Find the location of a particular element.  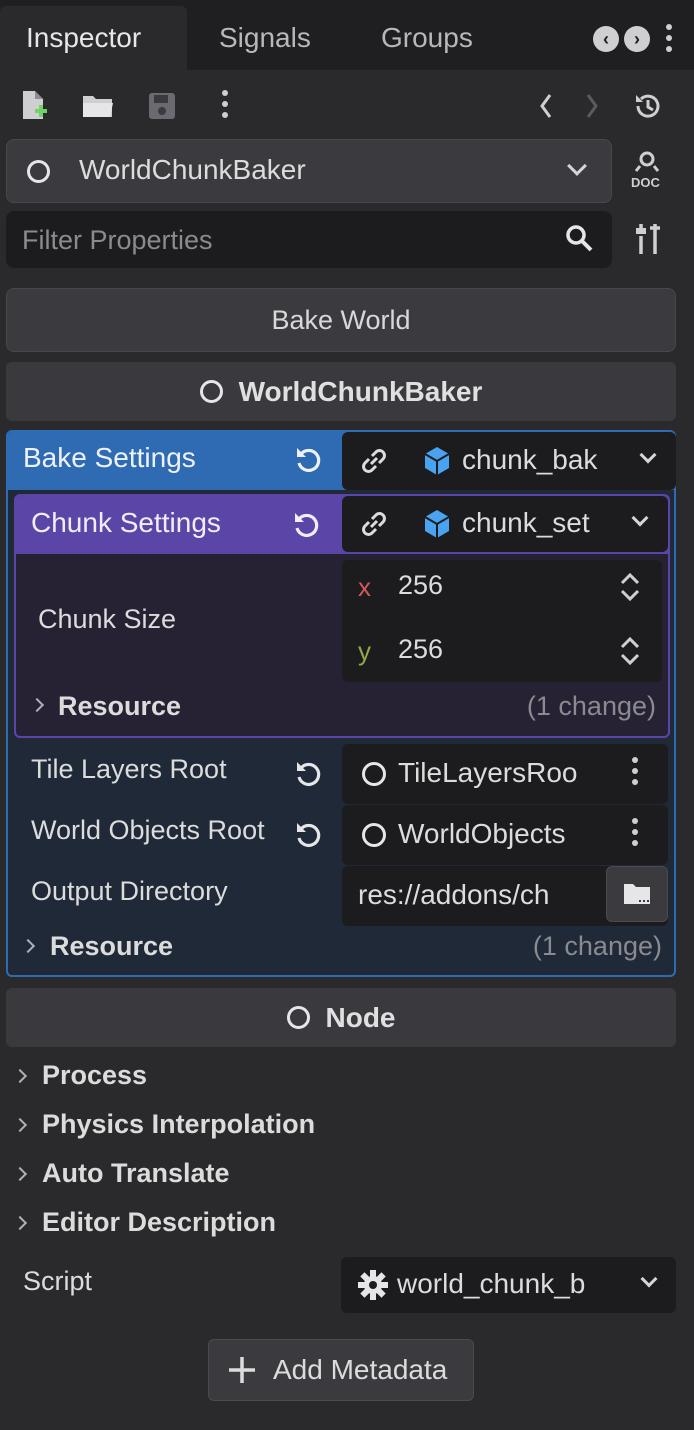

tile-layers-root-value: TileLayersRoo is located at coordinates (488, 772).